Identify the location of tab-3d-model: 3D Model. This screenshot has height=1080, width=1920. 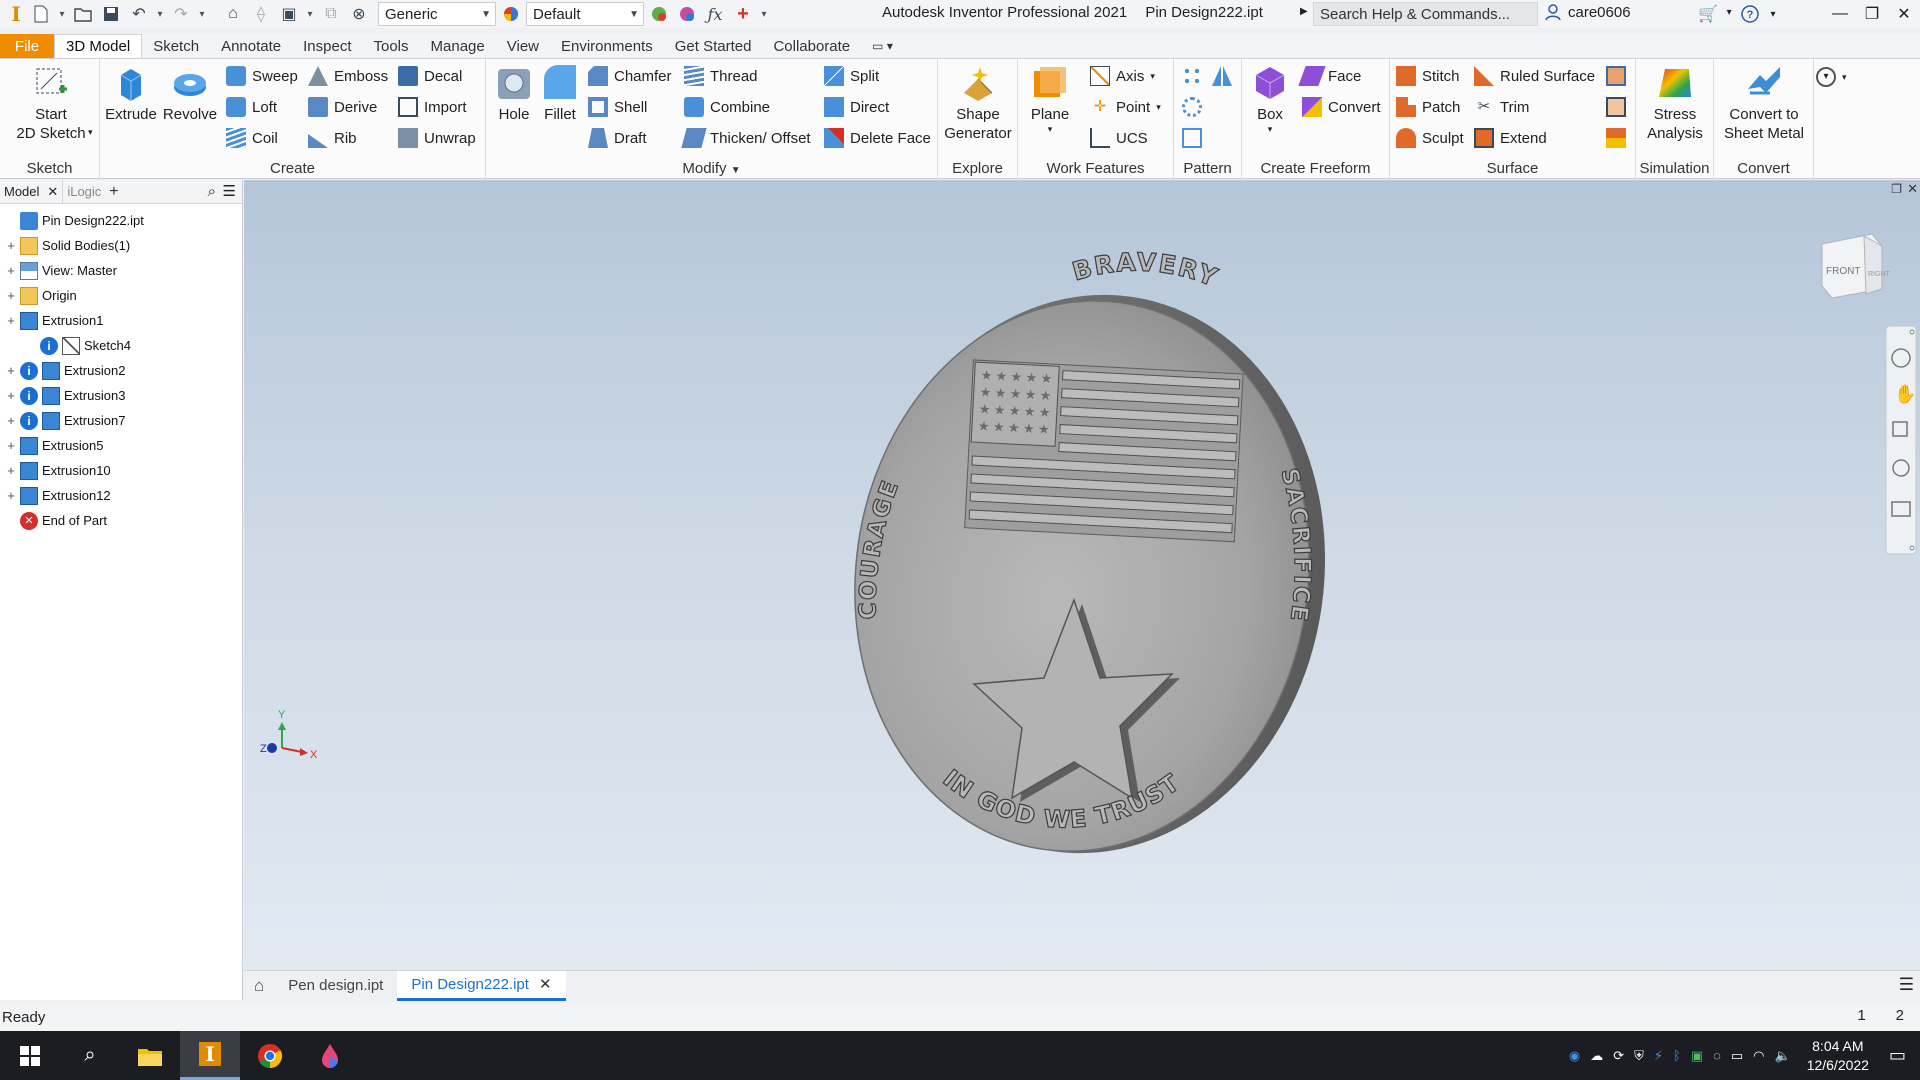
(98, 46).